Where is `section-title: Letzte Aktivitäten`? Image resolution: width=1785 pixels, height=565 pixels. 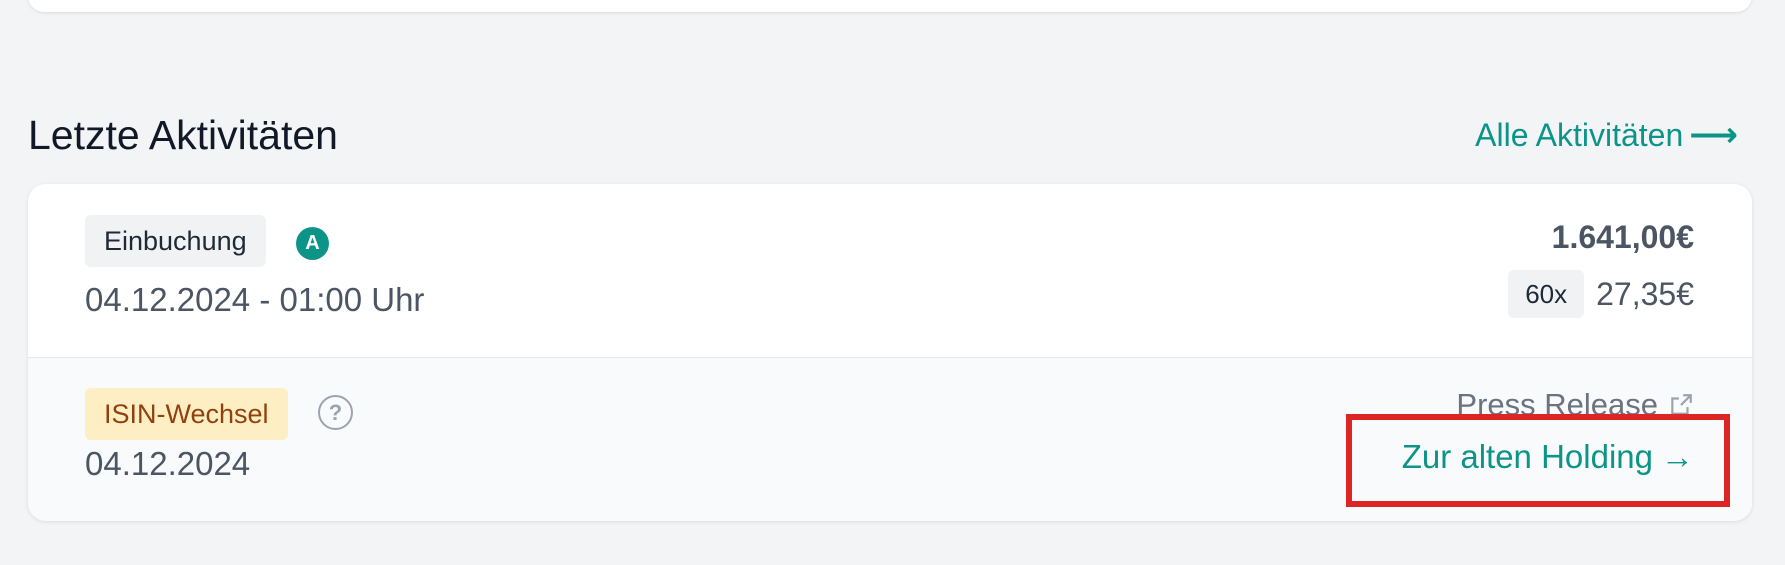
section-title: Letzte Aktivitäten is located at coordinates (183, 134).